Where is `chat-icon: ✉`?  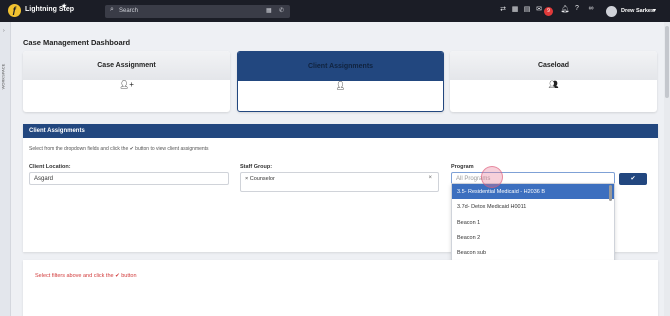 chat-icon: ✉ is located at coordinates (539, 9).